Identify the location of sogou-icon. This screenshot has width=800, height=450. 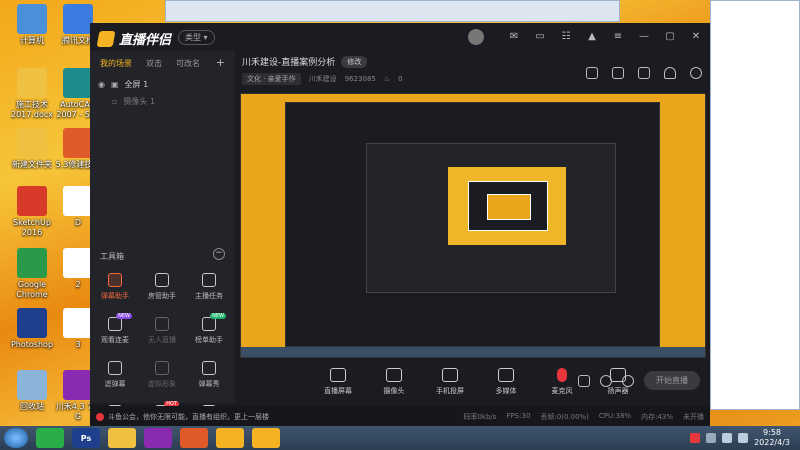
(695, 438).